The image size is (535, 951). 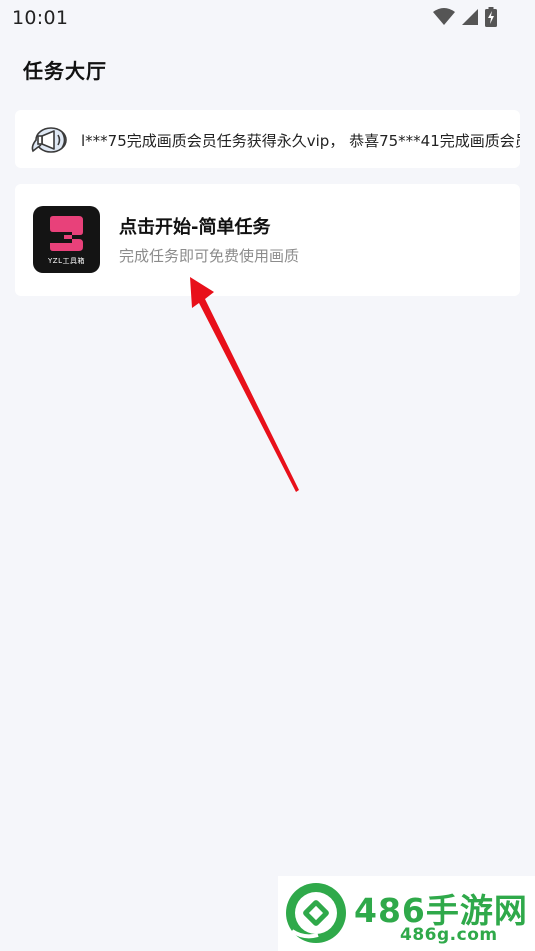 I want to click on app-logo: YZL工具箱, so click(x=66, y=239).